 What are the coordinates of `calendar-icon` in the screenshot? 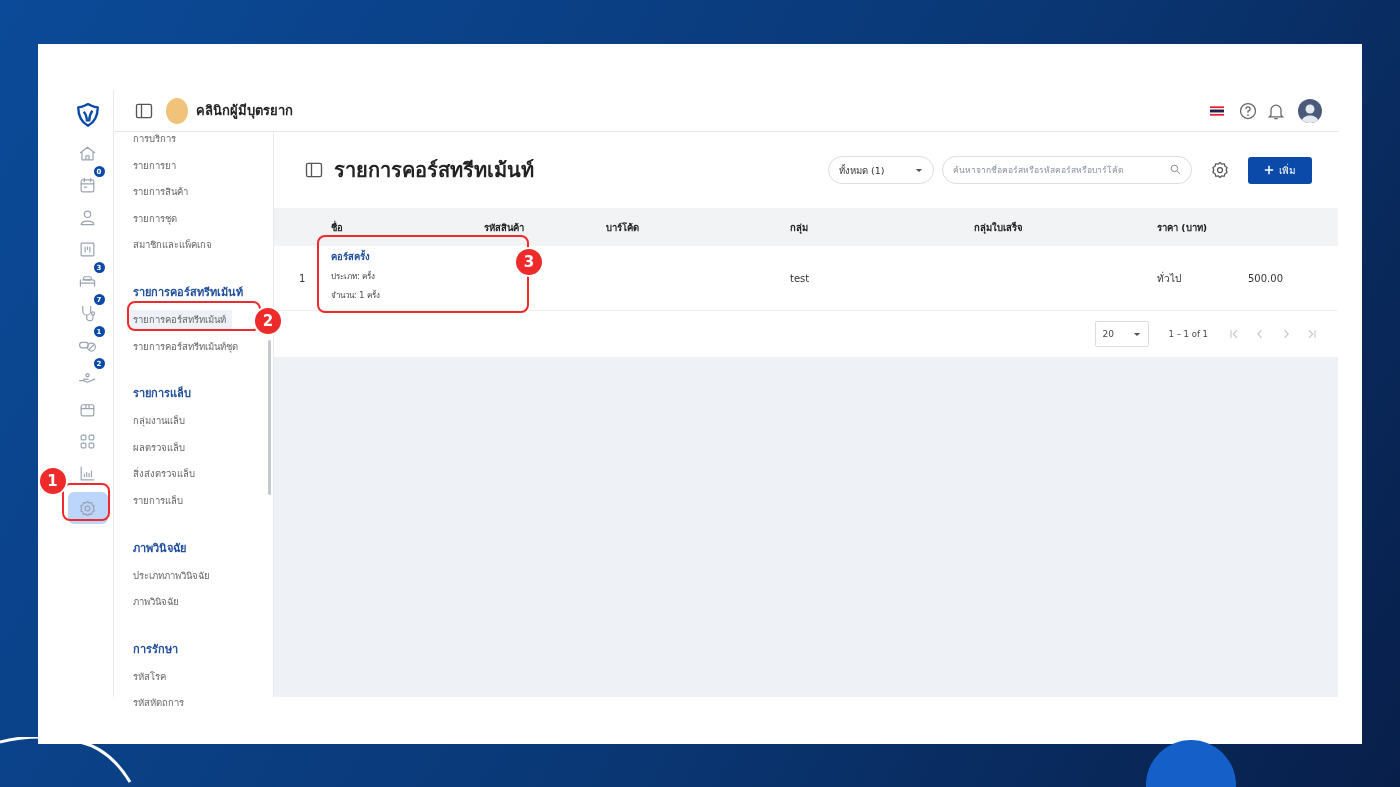 It's located at (87, 185).